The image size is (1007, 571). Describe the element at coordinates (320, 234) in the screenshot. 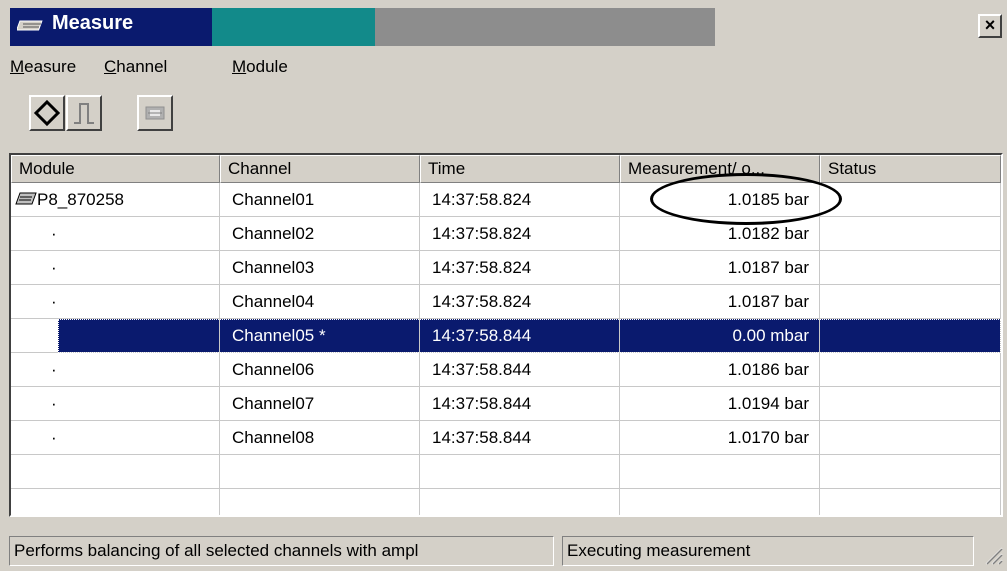

I see `cell-channel: Channel02` at that location.